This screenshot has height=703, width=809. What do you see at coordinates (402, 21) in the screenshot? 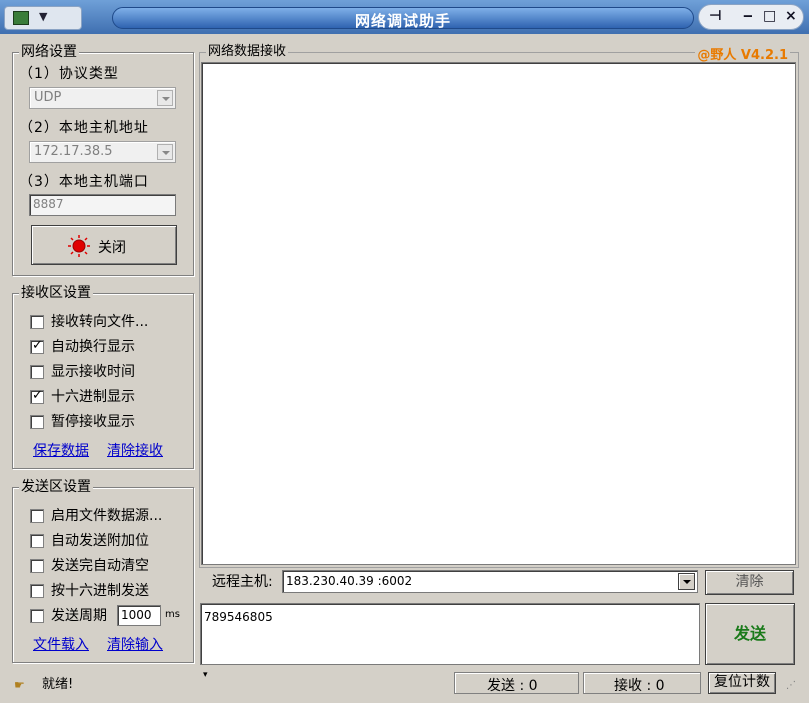
I see `window-title: 网络调试助手` at bounding box center [402, 21].